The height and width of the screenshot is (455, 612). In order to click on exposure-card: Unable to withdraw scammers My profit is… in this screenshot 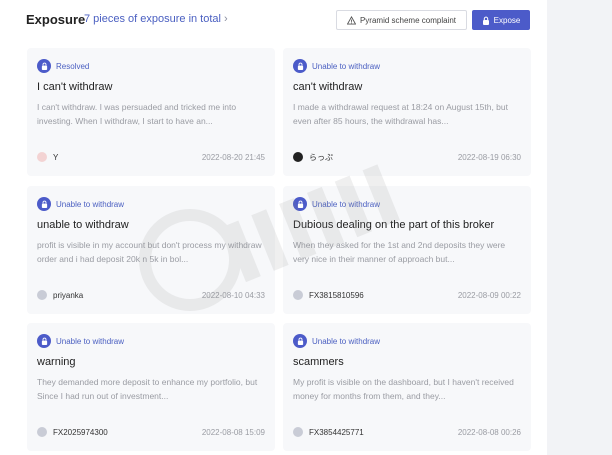, I will do `click(407, 387)`.